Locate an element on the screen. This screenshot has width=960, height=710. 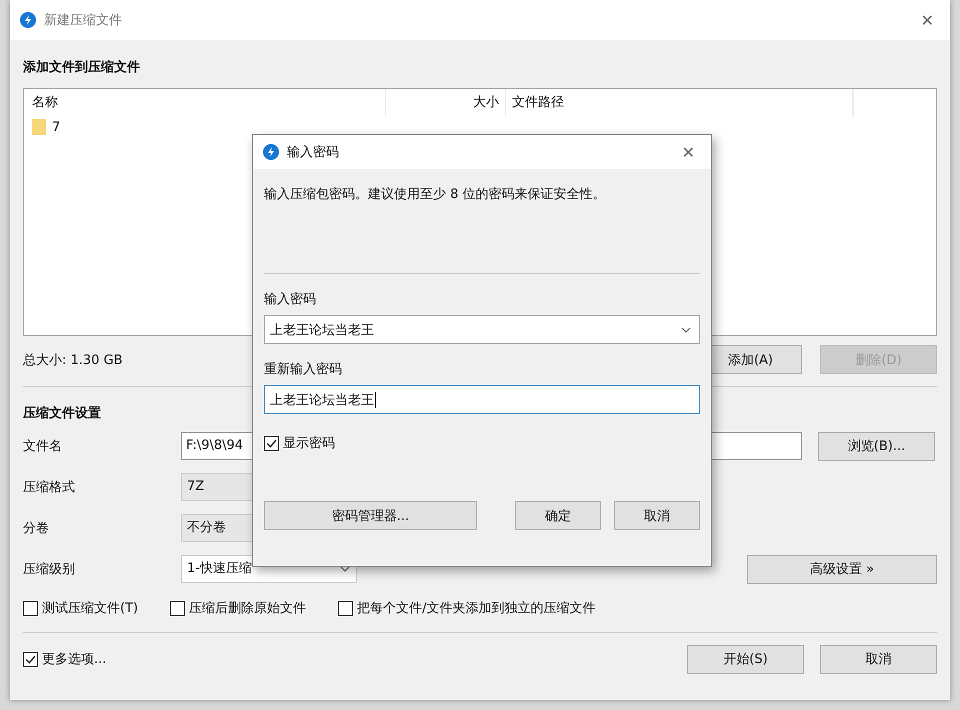
option-checkbox: 把每个文件/文件夹添加到独立的压缩文件 is located at coordinates (467, 608).